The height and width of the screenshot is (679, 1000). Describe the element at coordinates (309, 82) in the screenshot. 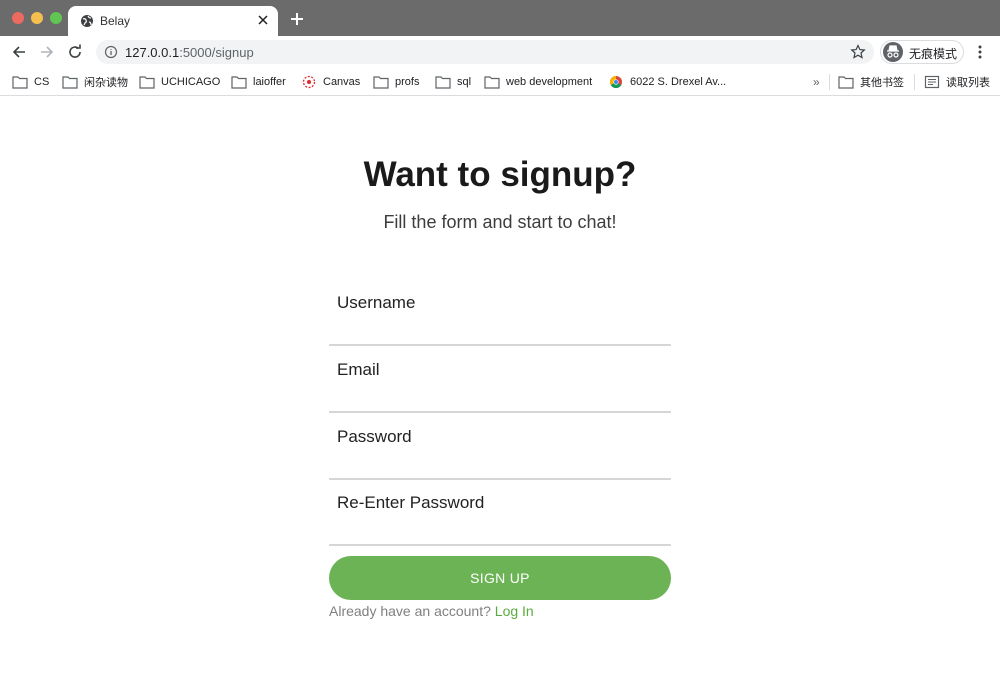

I see `canvas-icon` at that location.